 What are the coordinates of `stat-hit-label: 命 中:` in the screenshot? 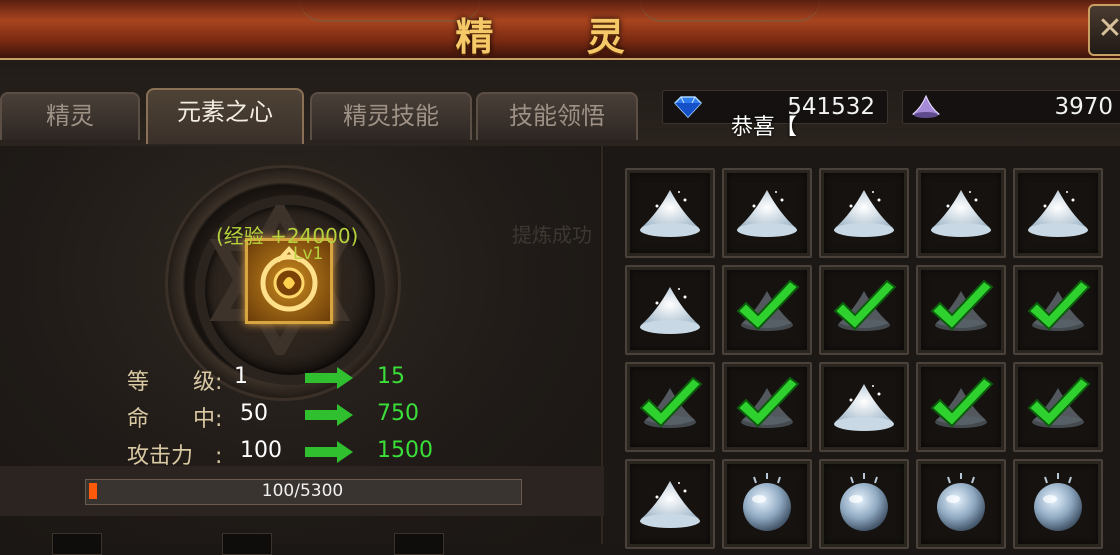 It's located at (175, 419).